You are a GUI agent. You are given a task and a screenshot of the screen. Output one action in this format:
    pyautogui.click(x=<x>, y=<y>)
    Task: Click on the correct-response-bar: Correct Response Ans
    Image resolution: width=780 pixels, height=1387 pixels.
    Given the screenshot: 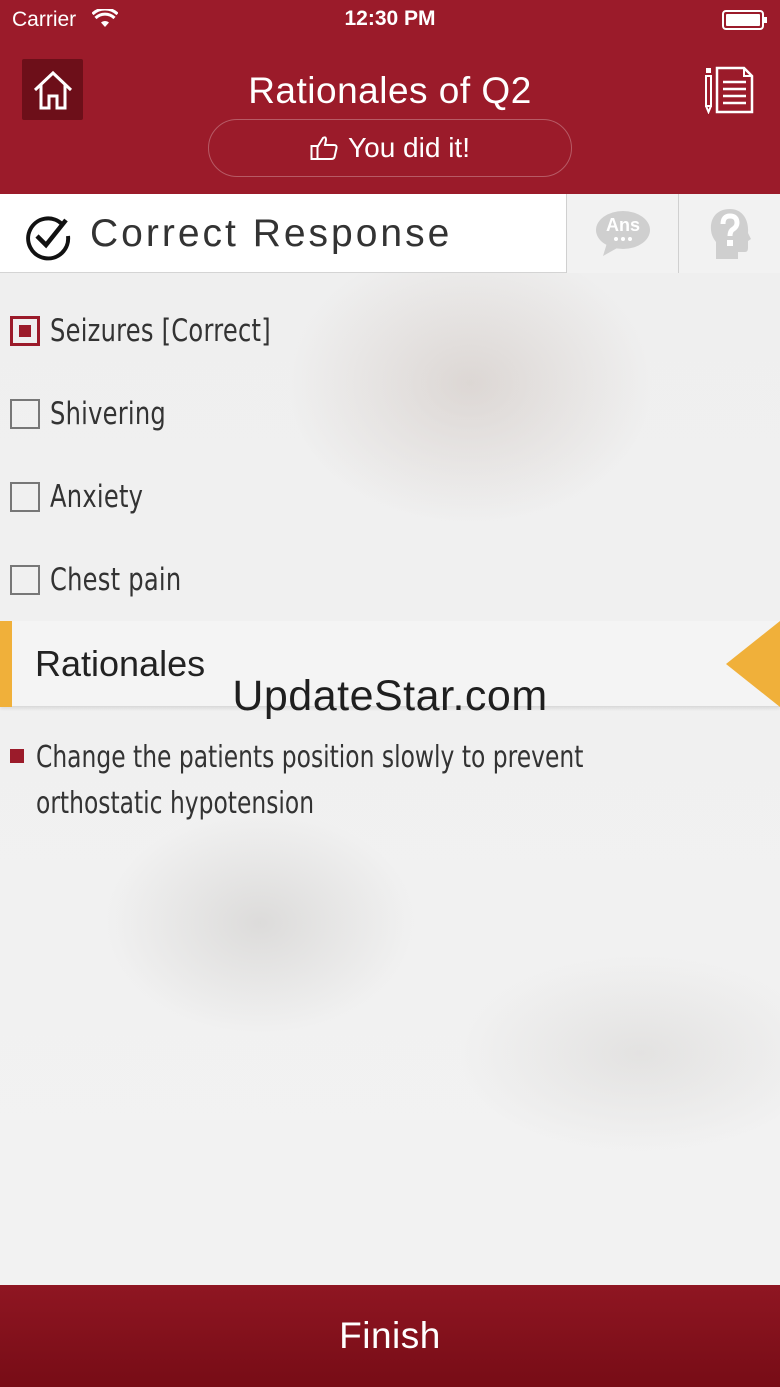 What is the action you would take?
    pyautogui.click(x=390, y=233)
    